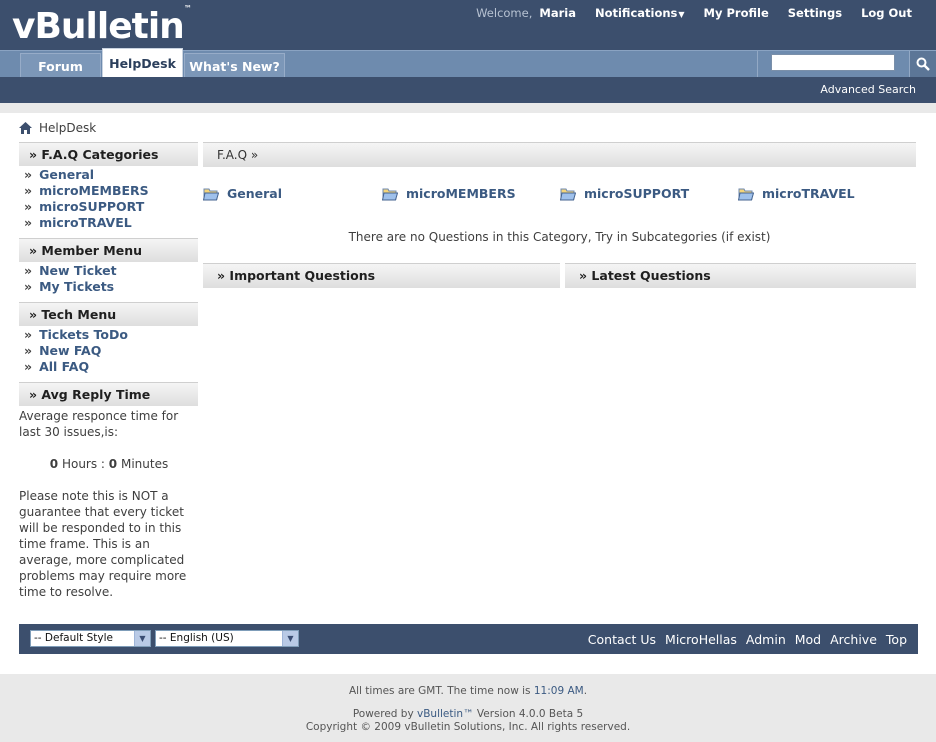  Describe the element at coordinates (468, 90) in the screenshot. I see `sub-navbar: Advanced Search` at that location.